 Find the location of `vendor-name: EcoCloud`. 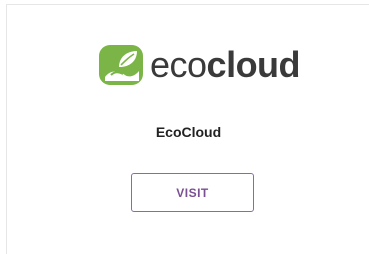

vendor-name: EcoCloud is located at coordinates (188, 132).